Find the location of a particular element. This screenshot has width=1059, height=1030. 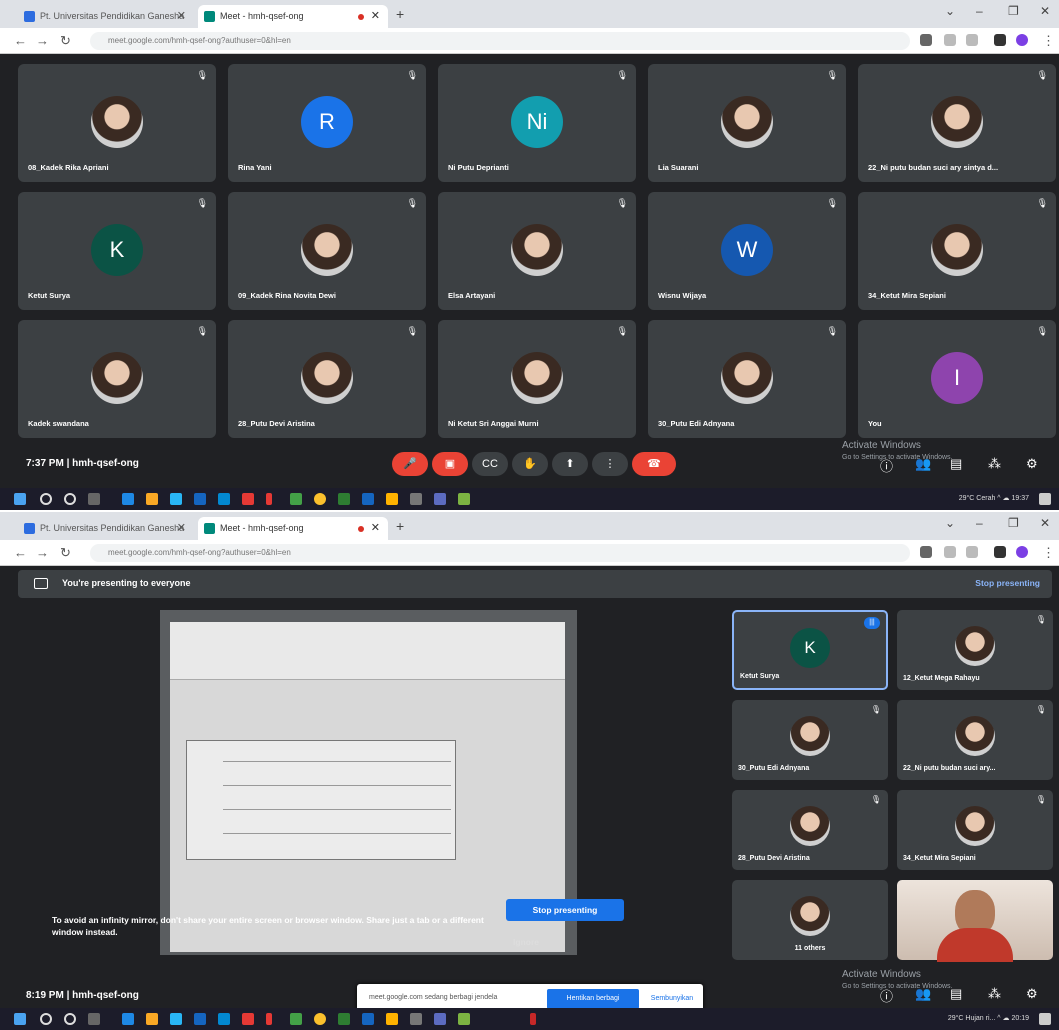

stop-presenting-button: Stop presenting is located at coordinates (565, 910).